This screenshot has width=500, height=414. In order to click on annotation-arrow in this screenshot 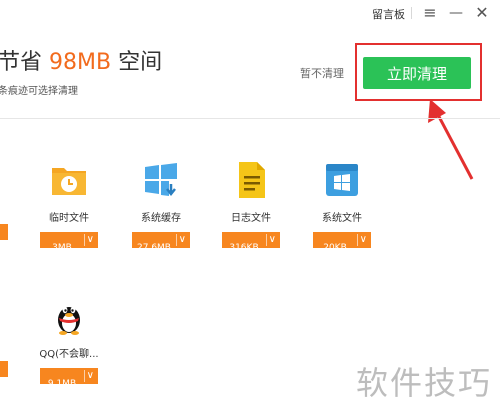, I will do `click(451, 139)`.